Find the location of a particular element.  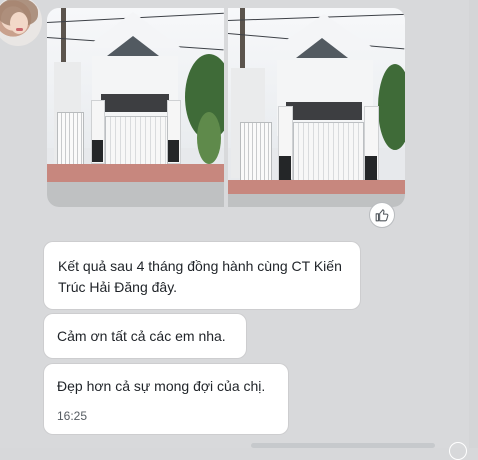

message-timestamp: 16:25 is located at coordinates (72, 416).